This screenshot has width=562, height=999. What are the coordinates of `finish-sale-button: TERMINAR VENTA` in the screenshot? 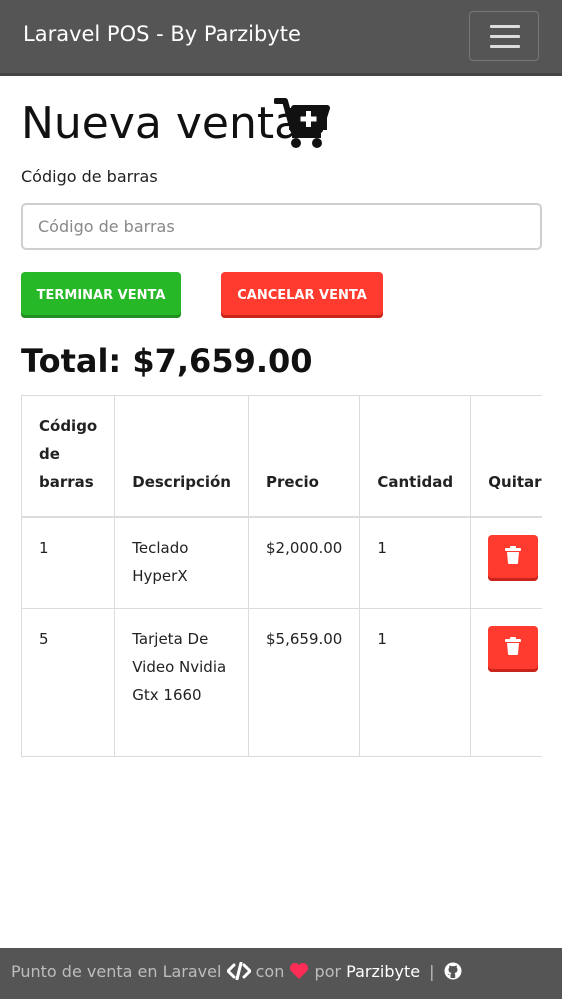 It's located at (101, 295).